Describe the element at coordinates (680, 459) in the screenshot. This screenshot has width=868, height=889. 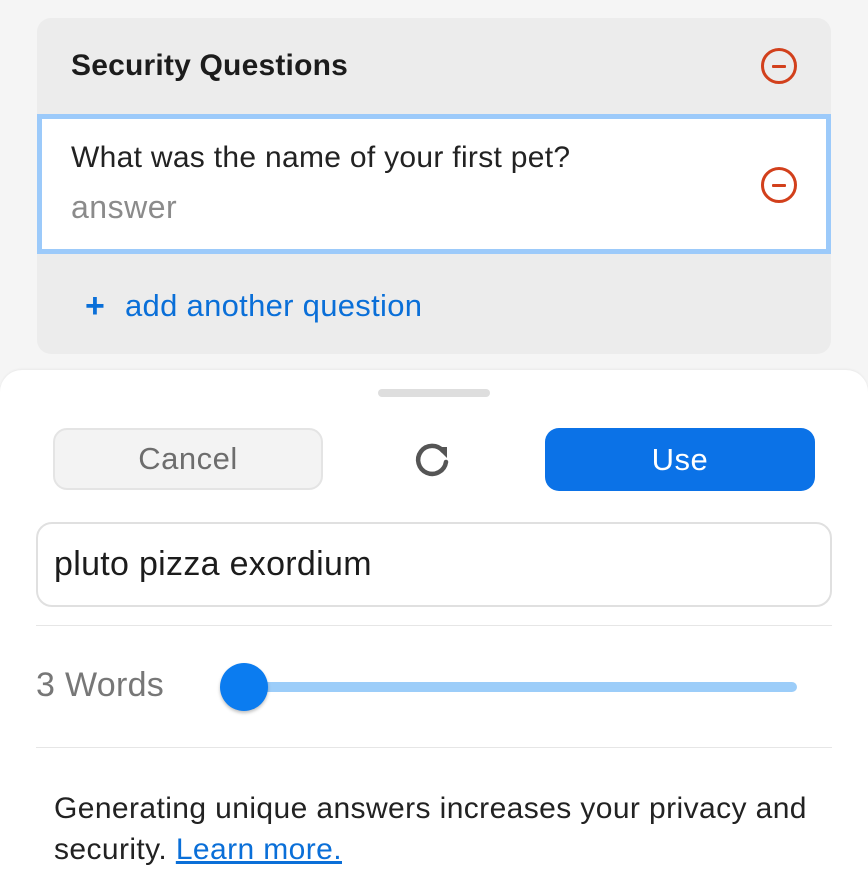
I see `use-button: Use` at that location.